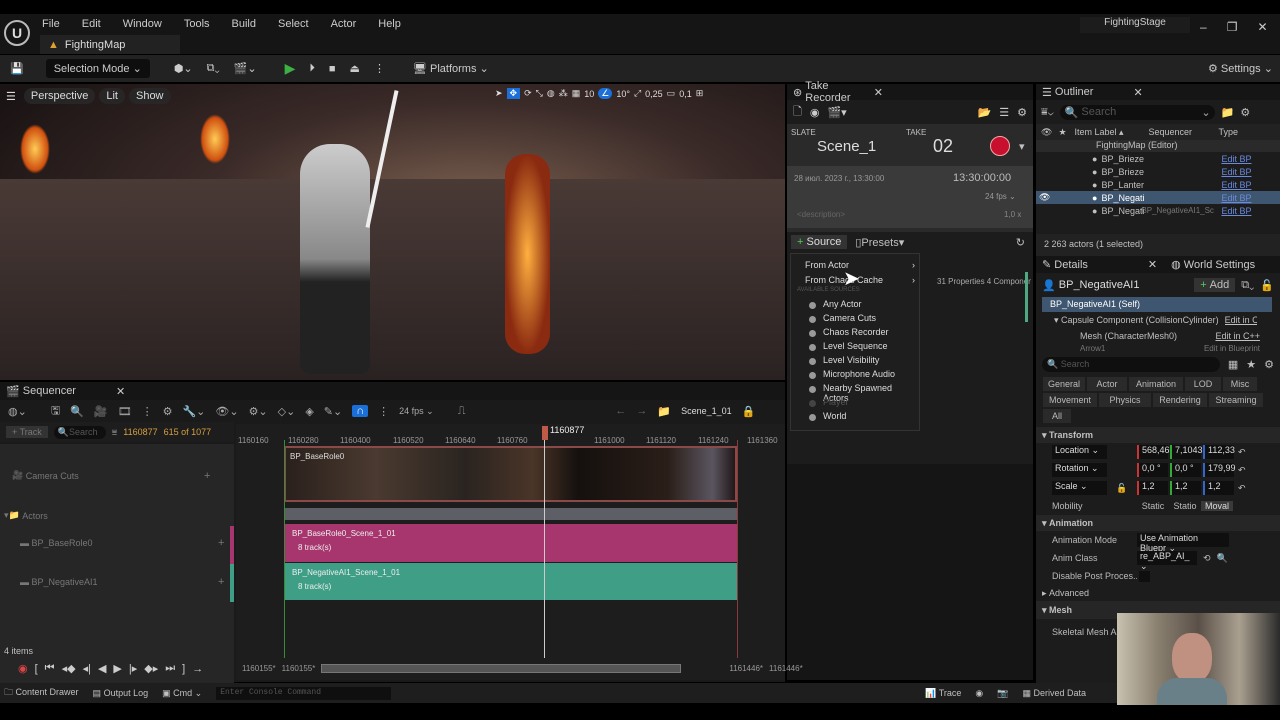  I want to click on source-control-icon: ◉, so click(979, 693).